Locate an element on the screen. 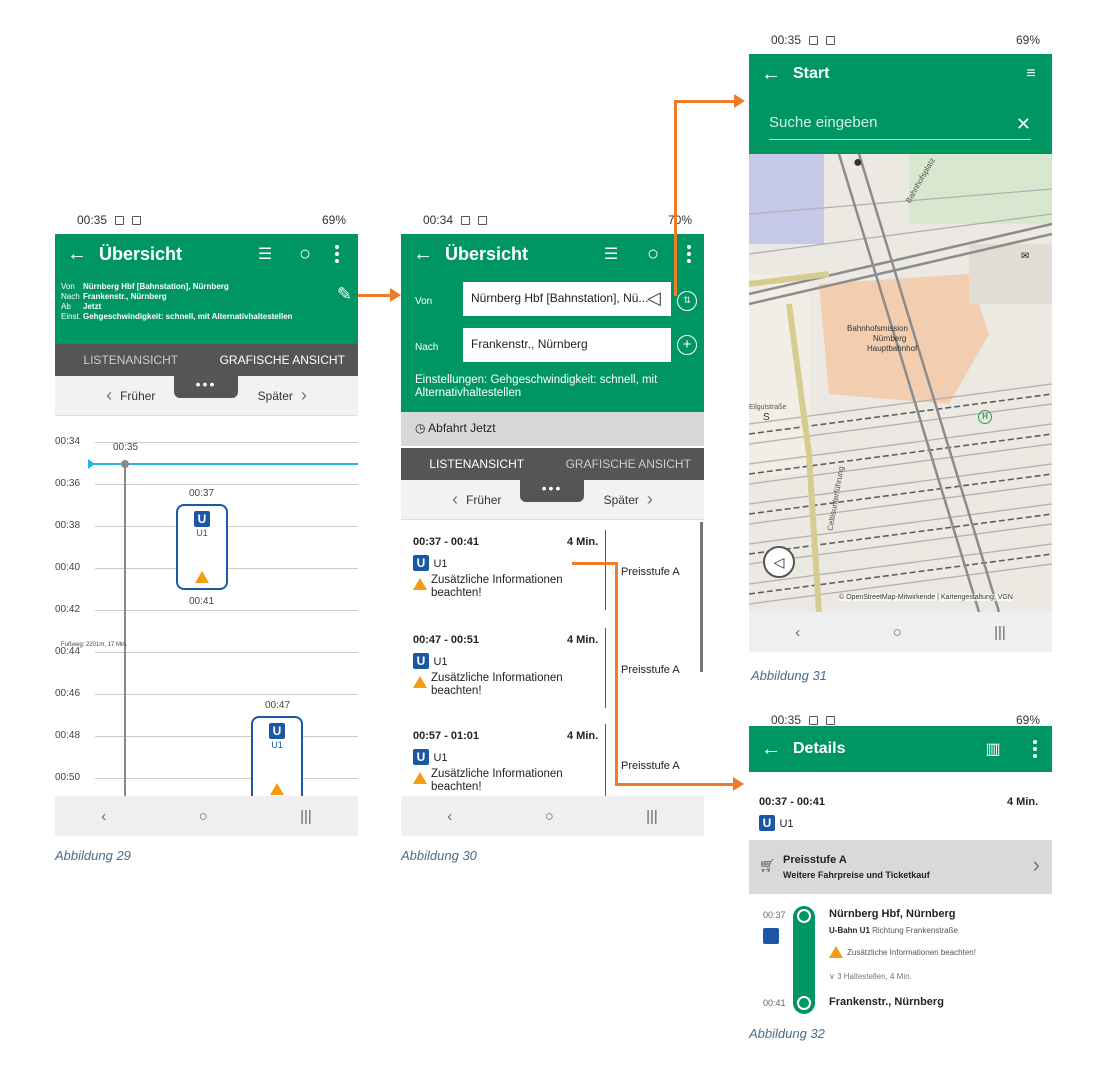 The image size is (1108, 1076). bus-stop-icon: H is located at coordinates (985, 417).